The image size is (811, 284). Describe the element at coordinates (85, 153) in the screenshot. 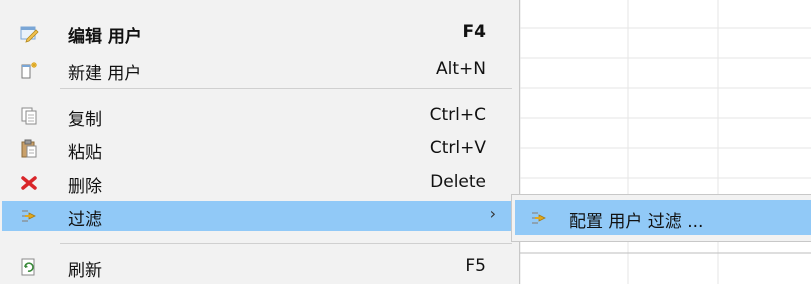

I see `menu-item-label: 粘贴` at that location.